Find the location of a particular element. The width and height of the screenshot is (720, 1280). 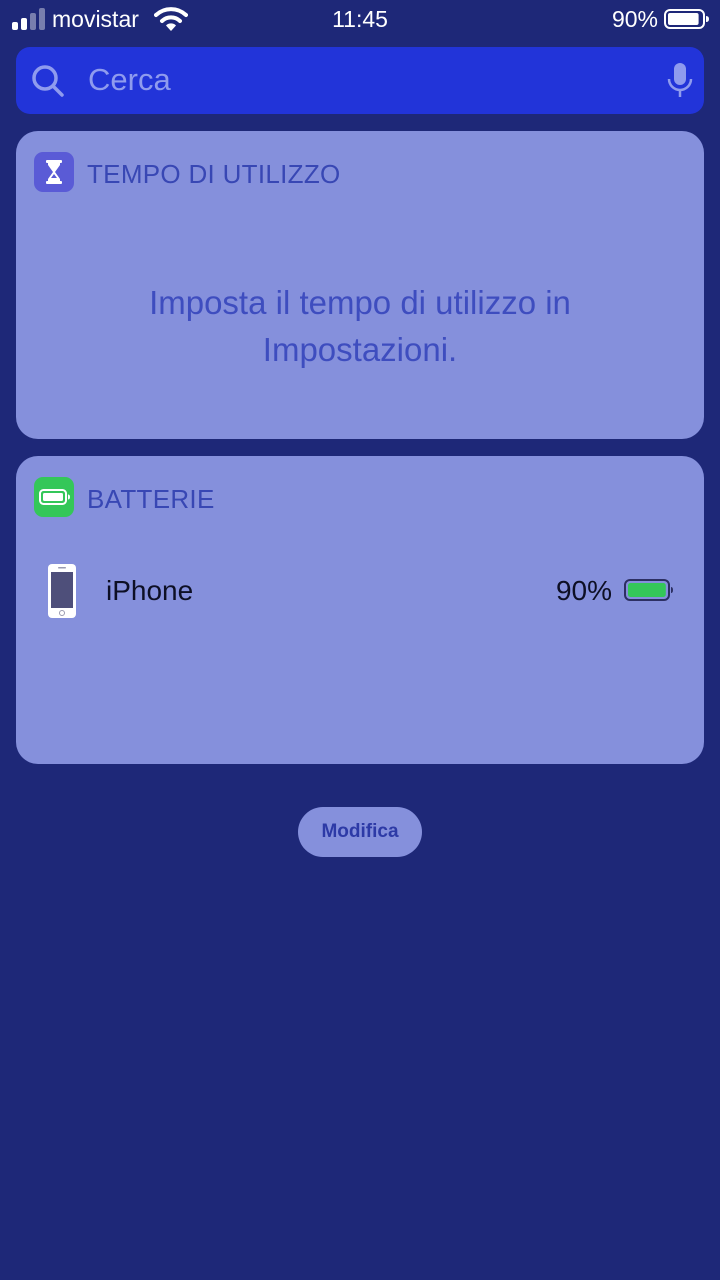

search-placeholder: Cerca is located at coordinates (129, 79).